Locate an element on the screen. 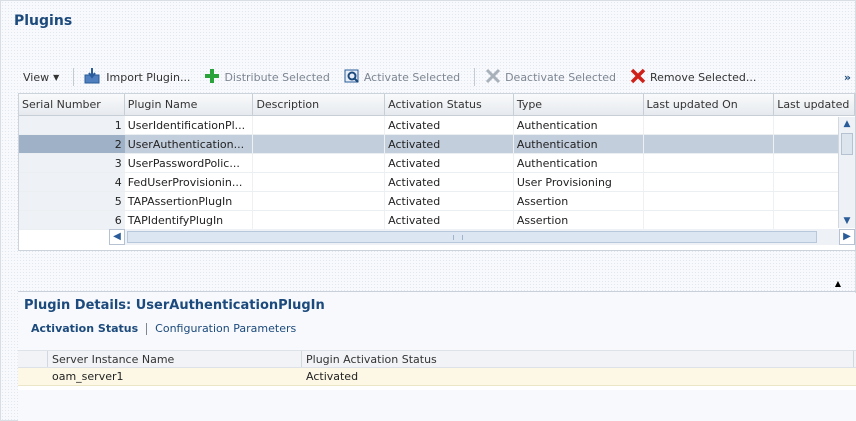  row-spacer is located at coordinates (33, 376).